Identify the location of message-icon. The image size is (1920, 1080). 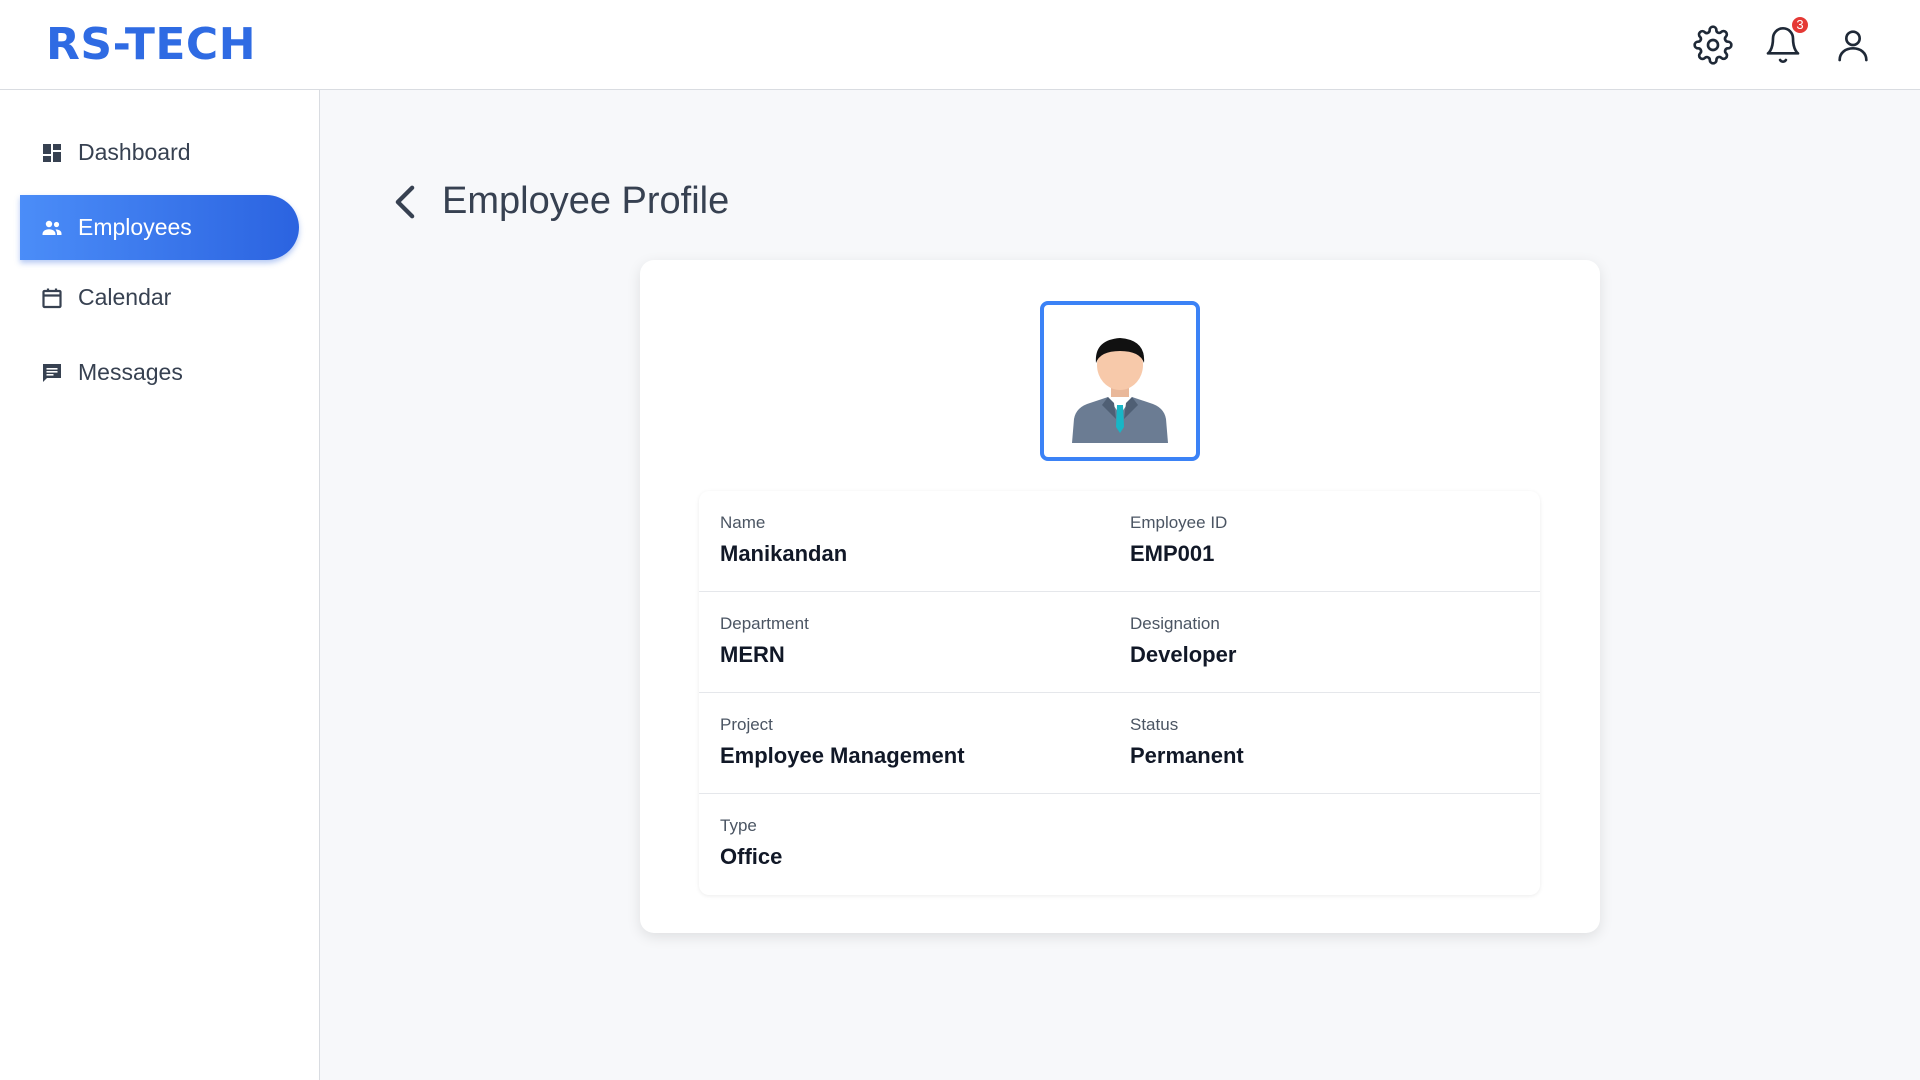
(52, 373).